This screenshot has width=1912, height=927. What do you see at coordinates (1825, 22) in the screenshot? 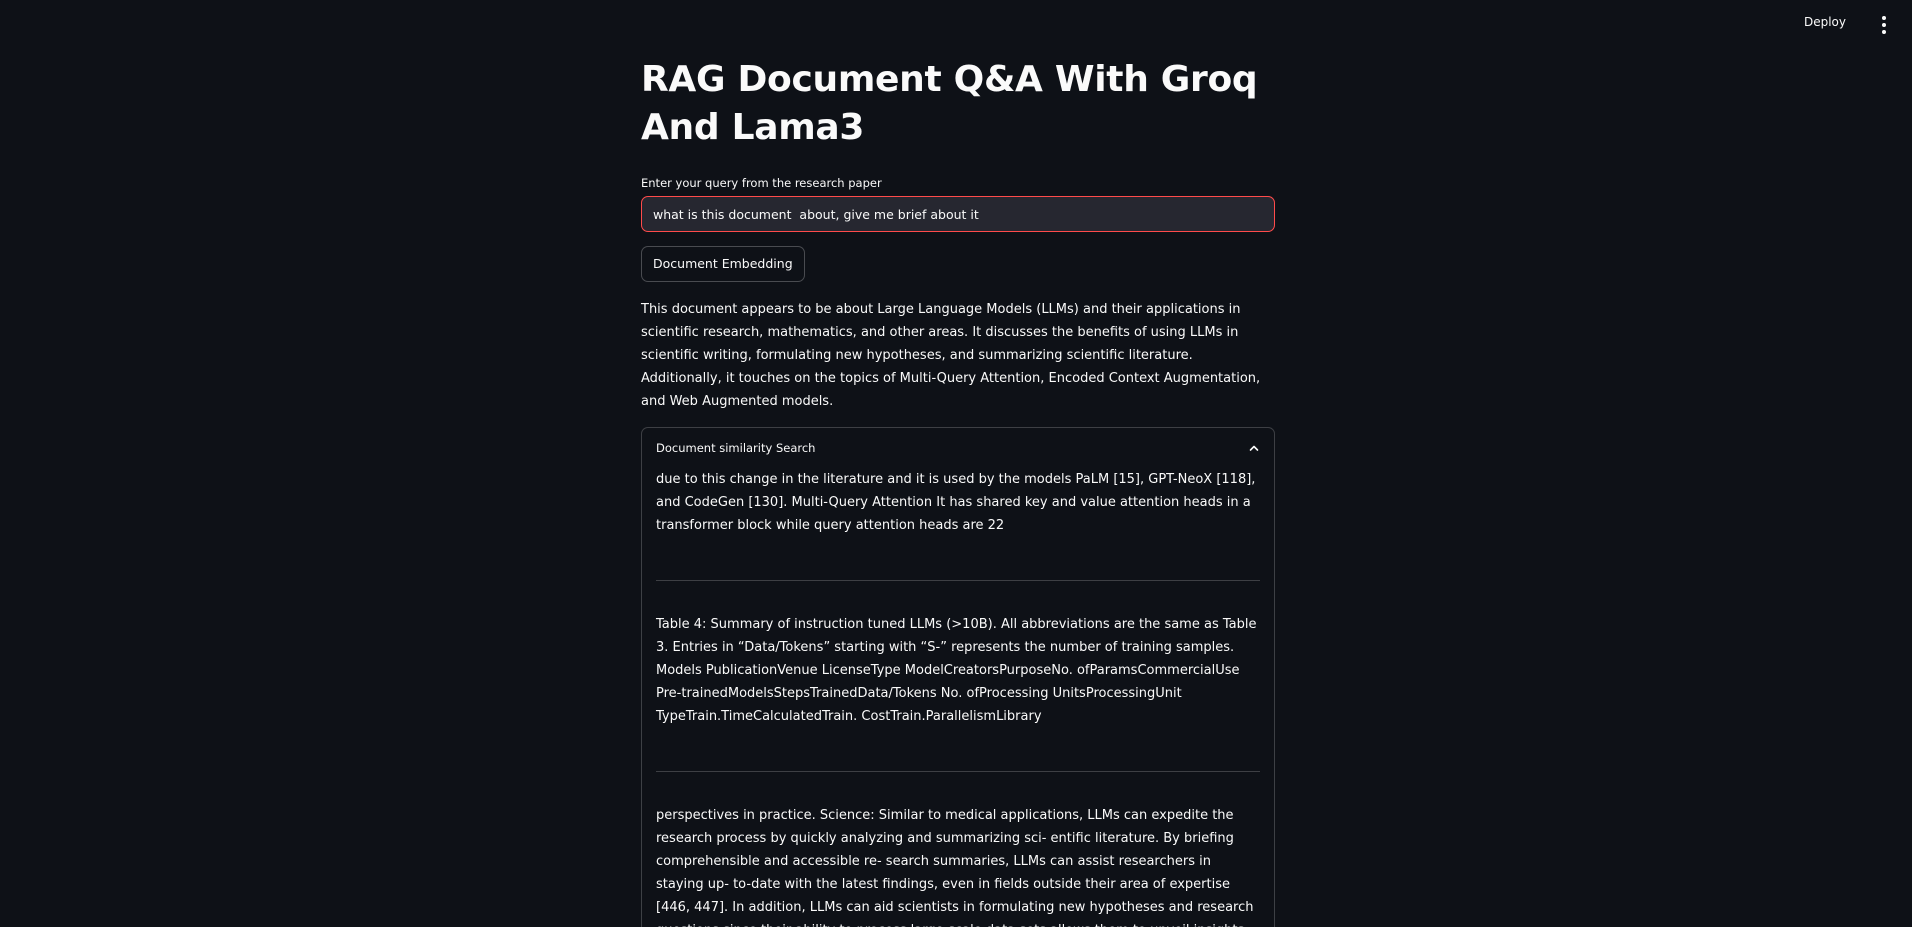
I see `deploy-button: Deploy` at bounding box center [1825, 22].